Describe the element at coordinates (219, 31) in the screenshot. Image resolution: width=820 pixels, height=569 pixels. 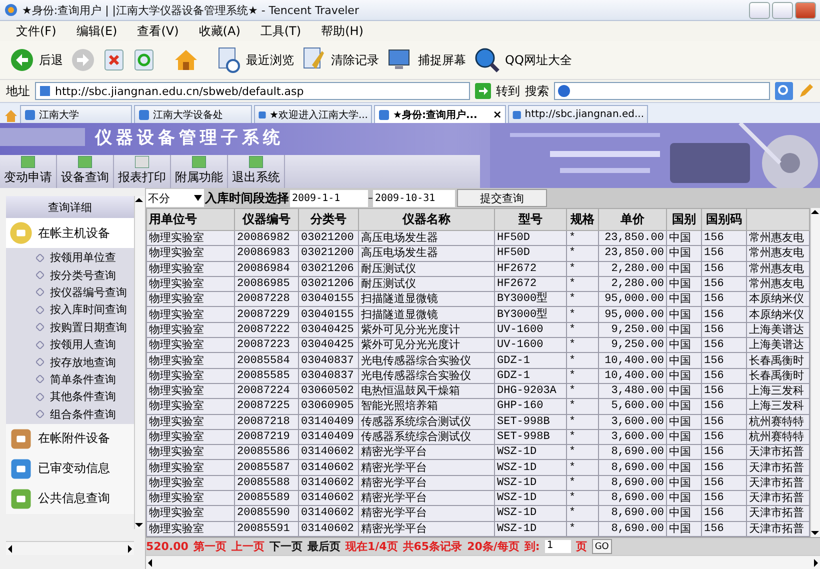
I see `menu-item: 收藏(A)` at that location.